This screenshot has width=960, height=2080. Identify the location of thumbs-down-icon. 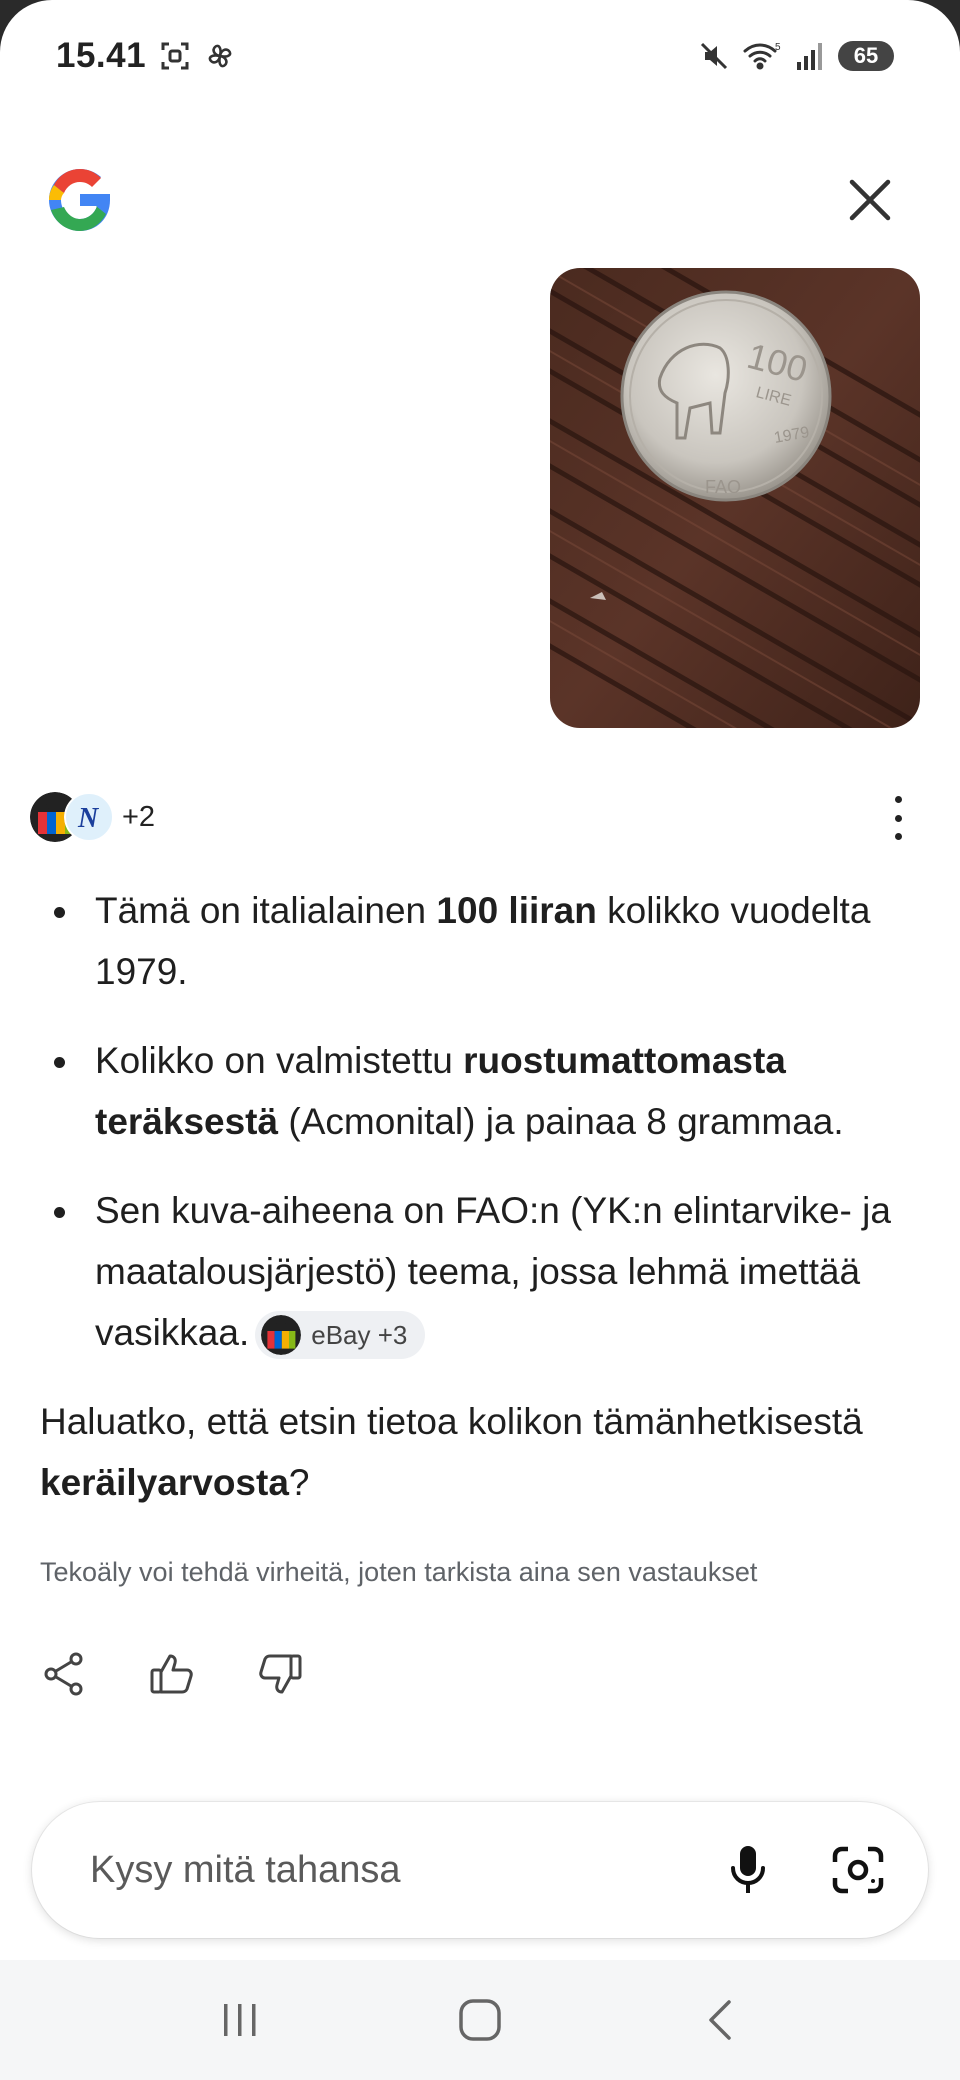
(280, 1674).